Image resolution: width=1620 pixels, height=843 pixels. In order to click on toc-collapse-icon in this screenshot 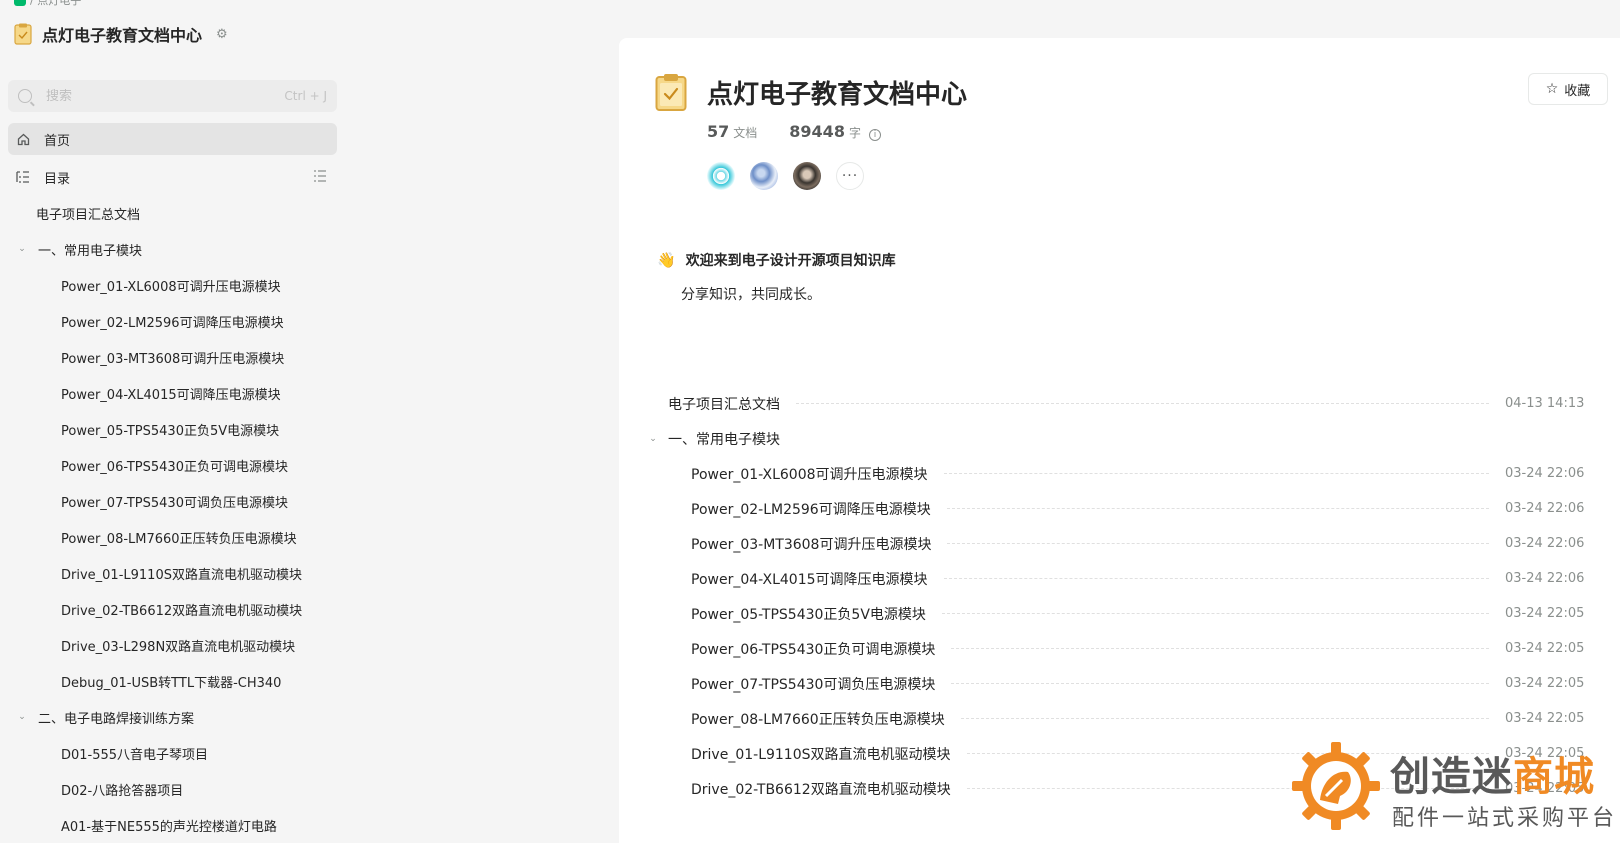, I will do `click(320, 177)`.